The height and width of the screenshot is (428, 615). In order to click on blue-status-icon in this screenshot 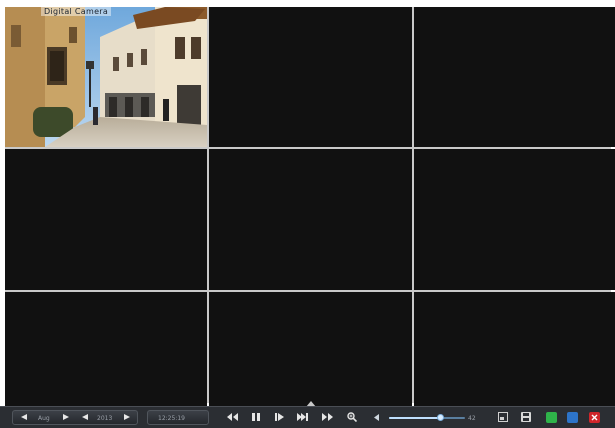, I will do `click(572, 417)`.